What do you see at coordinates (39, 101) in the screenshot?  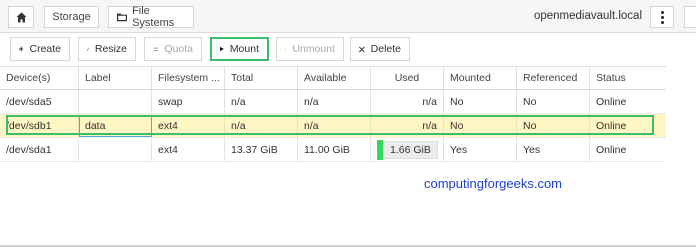 I see `cell-device: /dev/sda5` at bounding box center [39, 101].